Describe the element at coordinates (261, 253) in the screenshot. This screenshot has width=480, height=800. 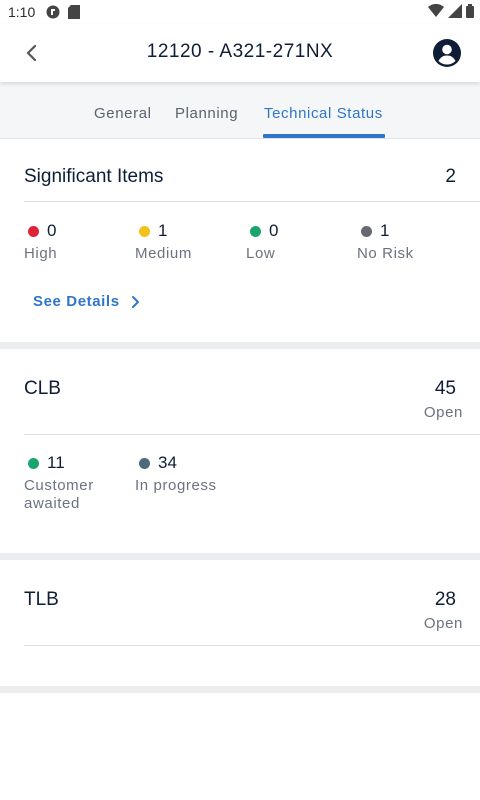
I see `risk-stat-label: Low` at that location.